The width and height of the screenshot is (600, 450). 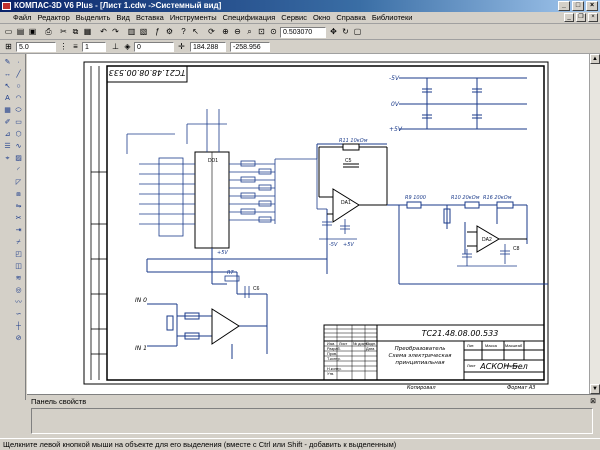 What do you see at coordinates (7, 122) in the screenshot?
I see `edit-icon: ✐` at bounding box center [7, 122].